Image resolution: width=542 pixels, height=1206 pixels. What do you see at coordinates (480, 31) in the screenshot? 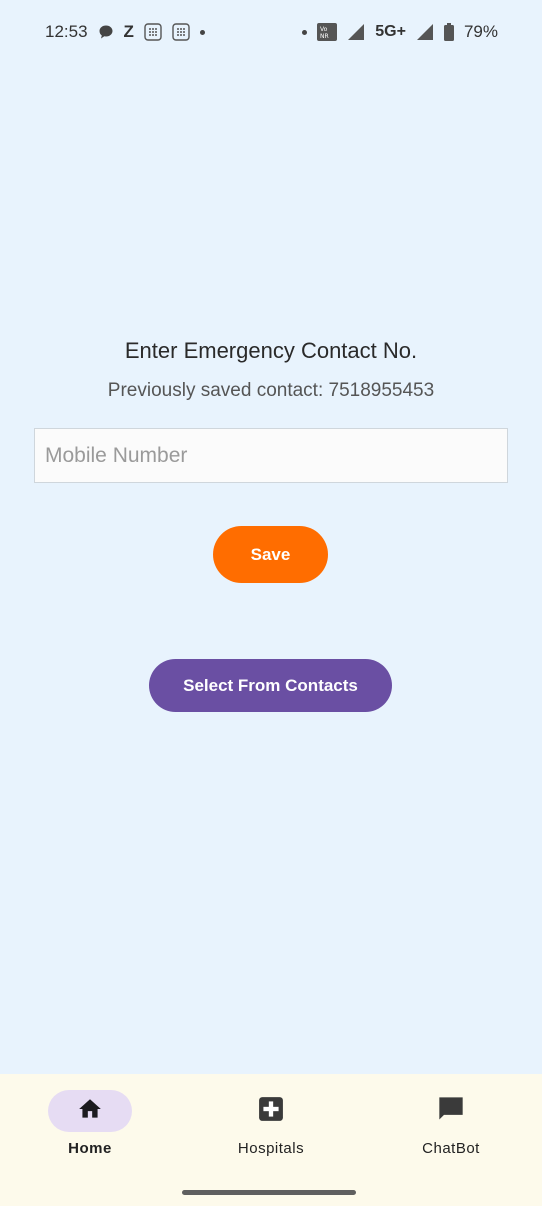
I see `battery-level: 79%` at bounding box center [480, 31].